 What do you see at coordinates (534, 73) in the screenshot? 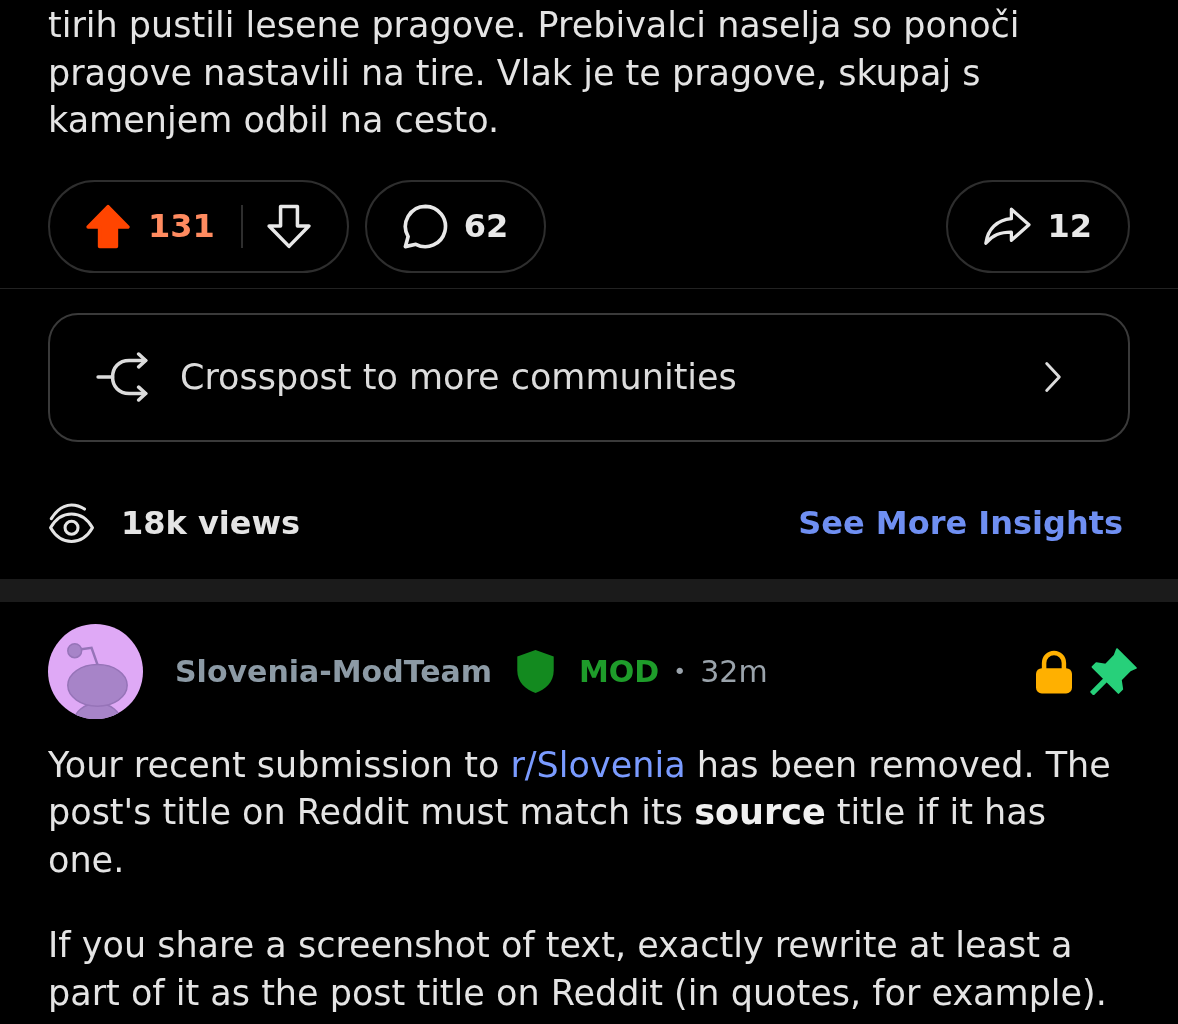
I see `post-text: tirih pustili lesene pragove. Prebivalci naselja so ponoči pragove nastavili na tire. Vlak je te pragove, skupaj s kamenjem odbil na cesto.` at bounding box center [534, 73].